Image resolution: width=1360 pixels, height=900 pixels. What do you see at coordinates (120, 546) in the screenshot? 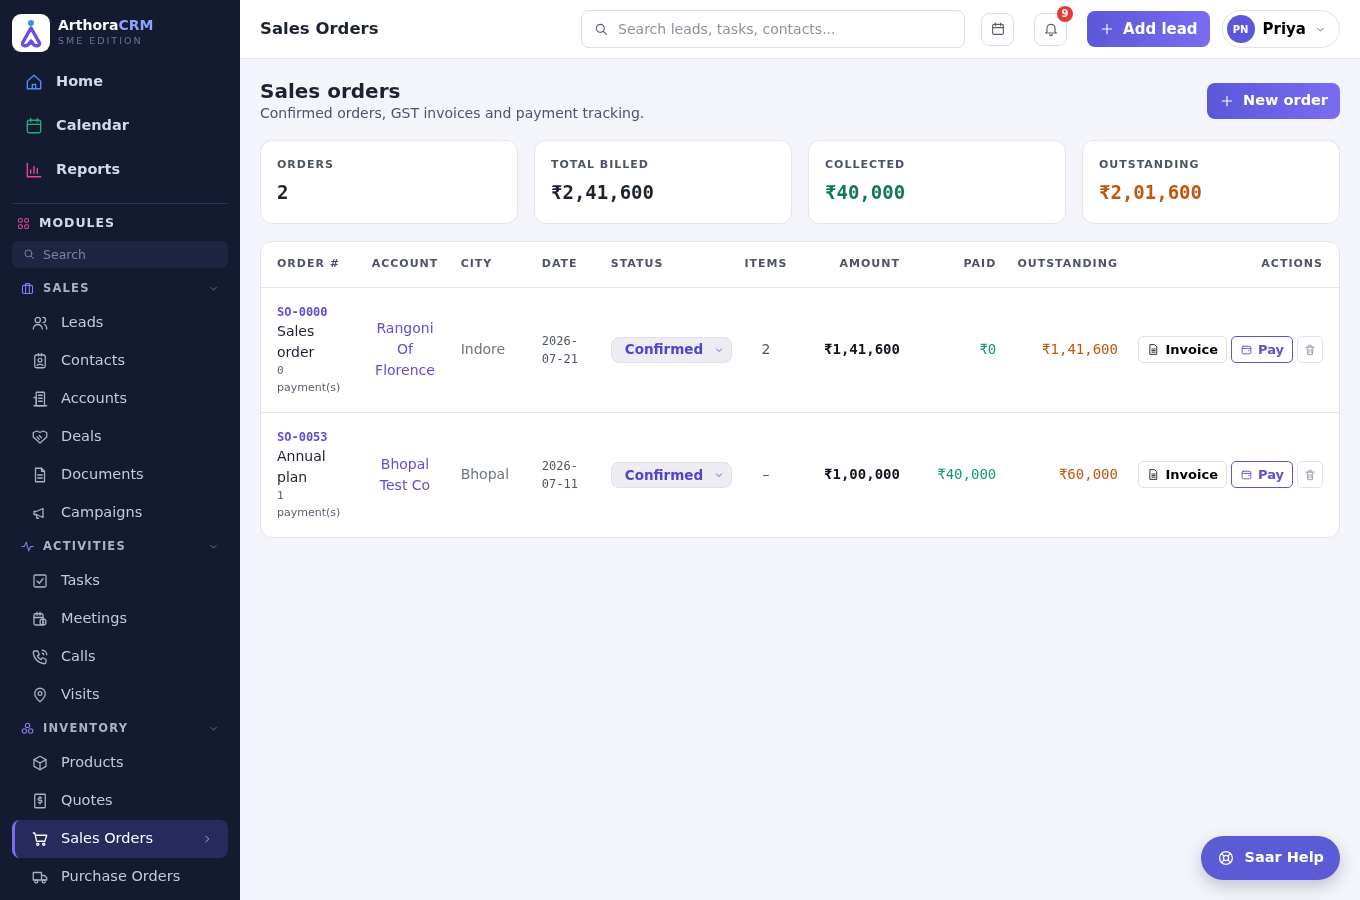
I see `group-header: ACTIVITIES` at bounding box center [120, 546].